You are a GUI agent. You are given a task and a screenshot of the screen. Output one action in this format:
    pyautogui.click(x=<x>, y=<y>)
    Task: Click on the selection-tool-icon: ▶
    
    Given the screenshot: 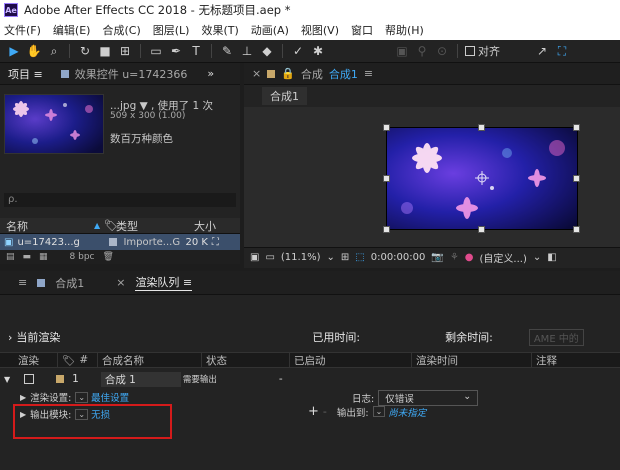 What is the action you would take?
    pyautogui.click(x=14, y=51)
    